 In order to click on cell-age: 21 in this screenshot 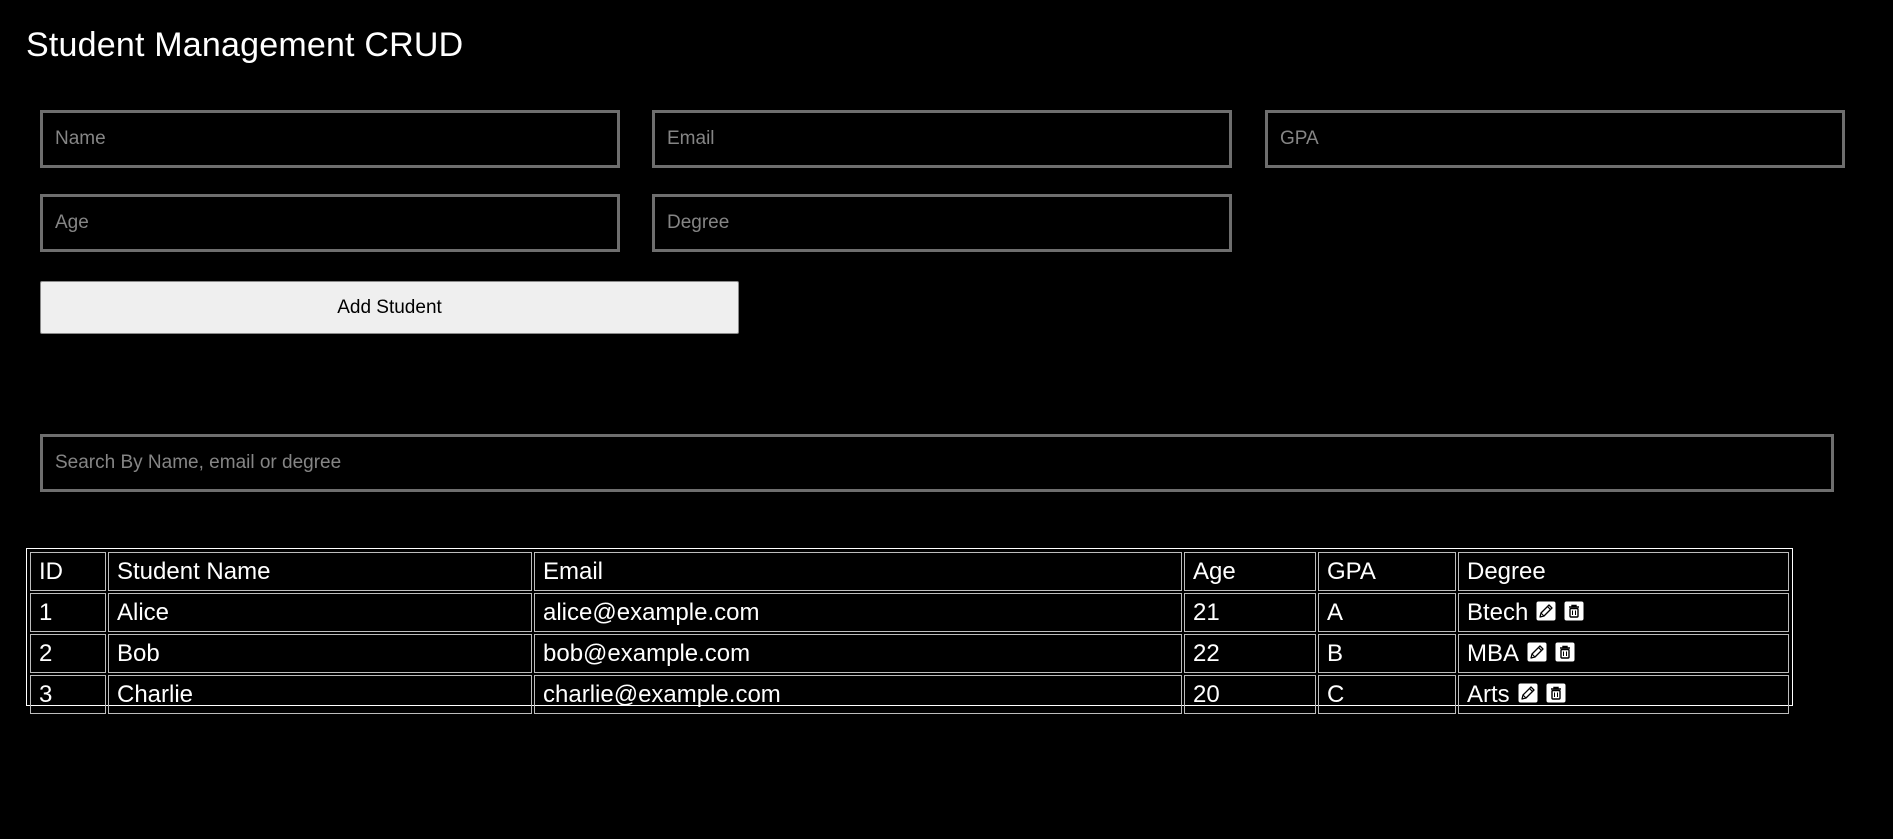, I will do `click(1250, 612)`.